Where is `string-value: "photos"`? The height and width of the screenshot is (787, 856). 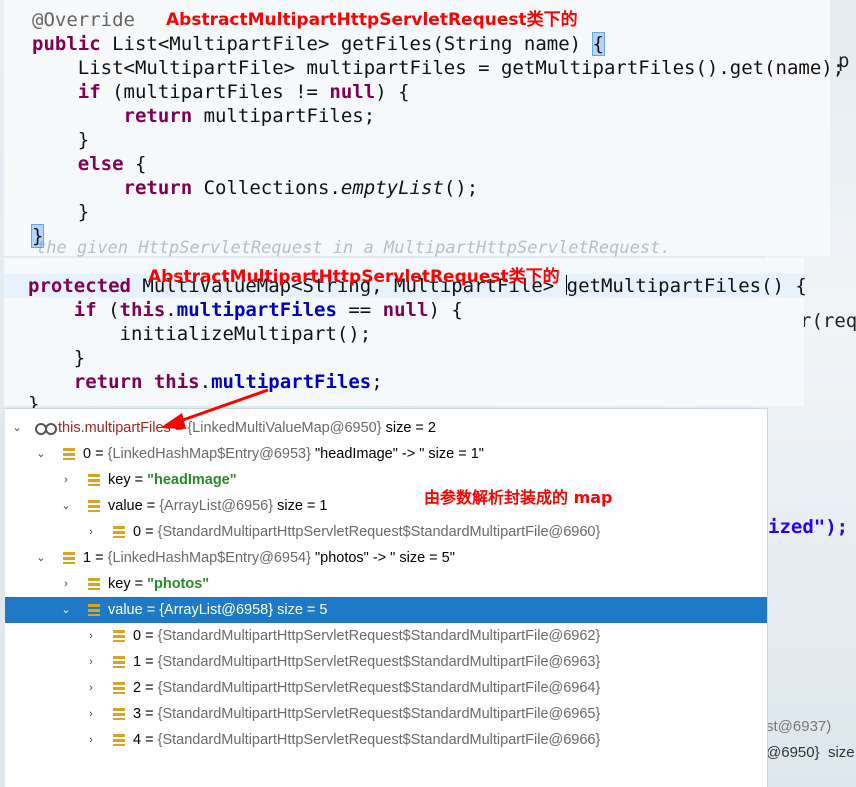 string-value: "photos" is located at coordinates (178, 584).